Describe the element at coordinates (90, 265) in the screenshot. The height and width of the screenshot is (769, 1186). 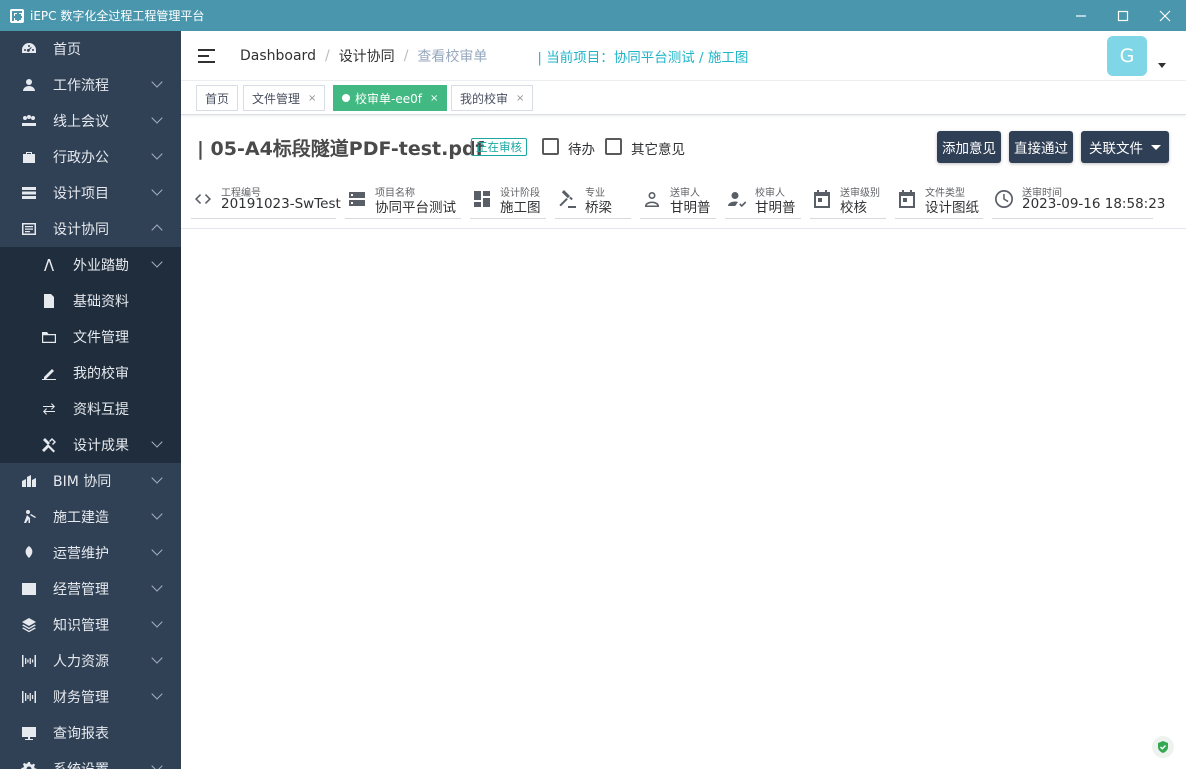
I see `sidebar-item-sidebar-subitems-0: 外业踏勘` at that location.